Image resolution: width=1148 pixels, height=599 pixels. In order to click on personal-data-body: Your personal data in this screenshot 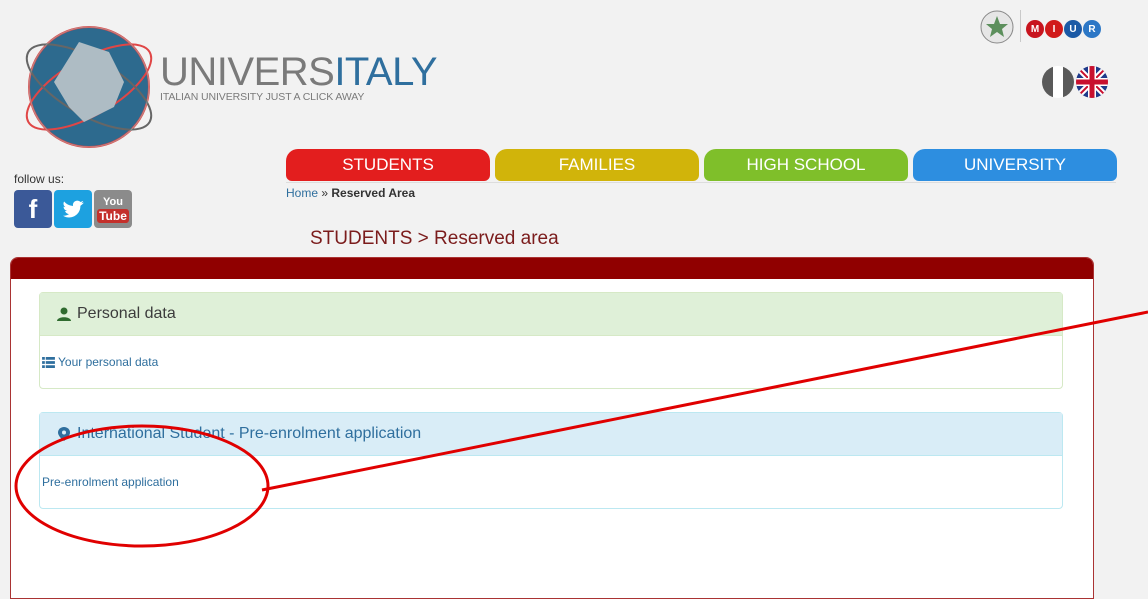, I will do `click(551, 362)`.